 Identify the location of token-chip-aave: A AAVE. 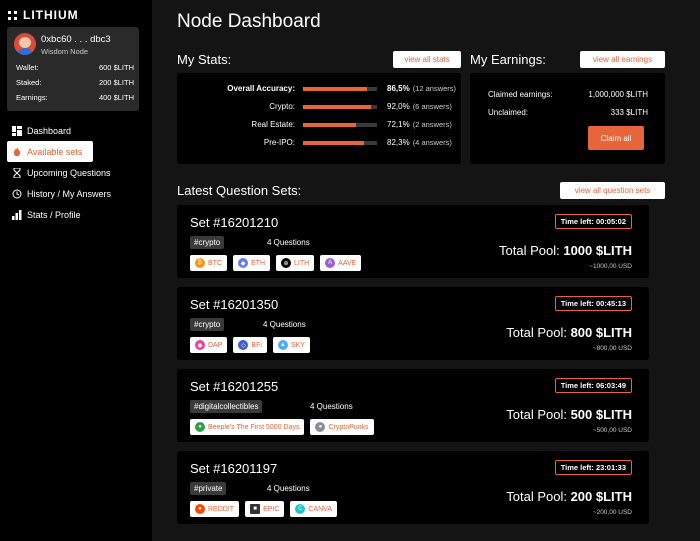
(341, 263).